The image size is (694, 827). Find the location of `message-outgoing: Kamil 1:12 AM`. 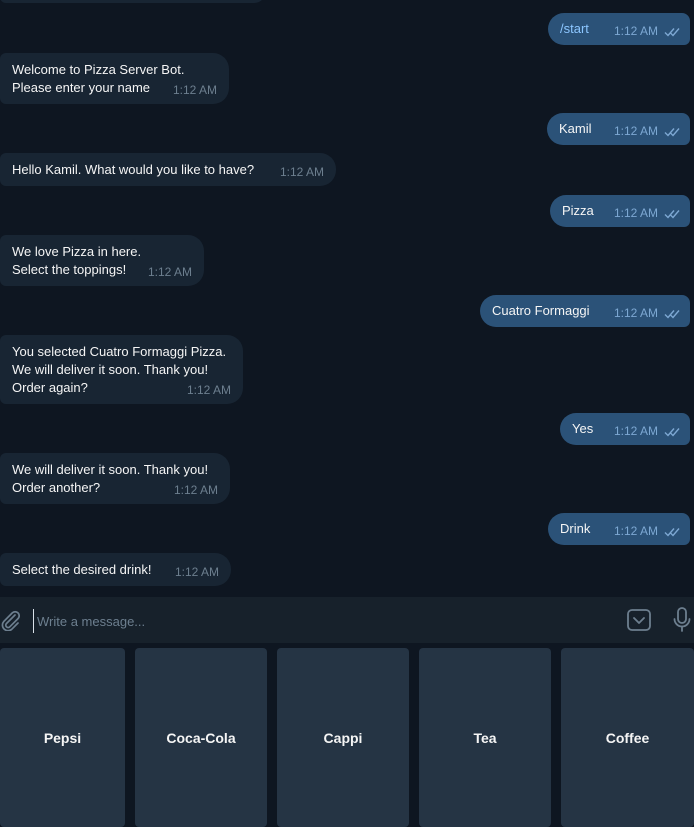

message-outgoing: Kamil 1:12 AM is located at coordinates (618, 129).